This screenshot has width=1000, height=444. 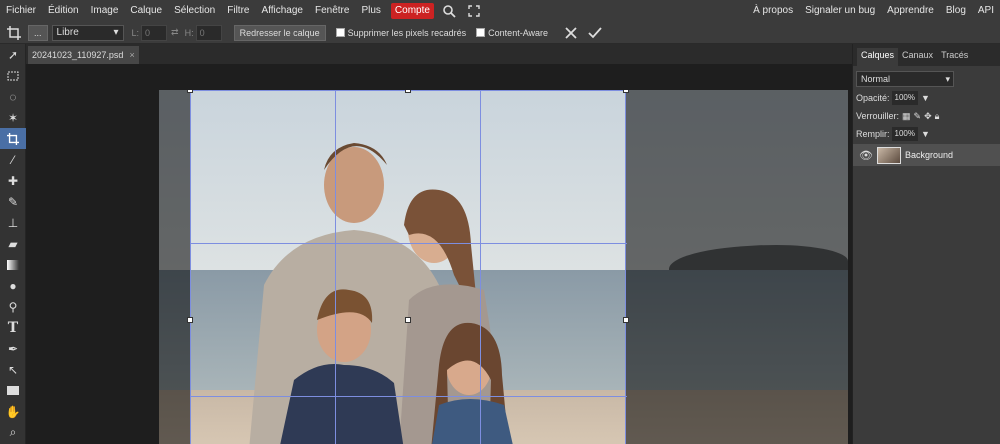 What do you see at coordinates (409, 243) in the screenshot?
I see `crop-guide-h1` at bounding box center [409, 243].